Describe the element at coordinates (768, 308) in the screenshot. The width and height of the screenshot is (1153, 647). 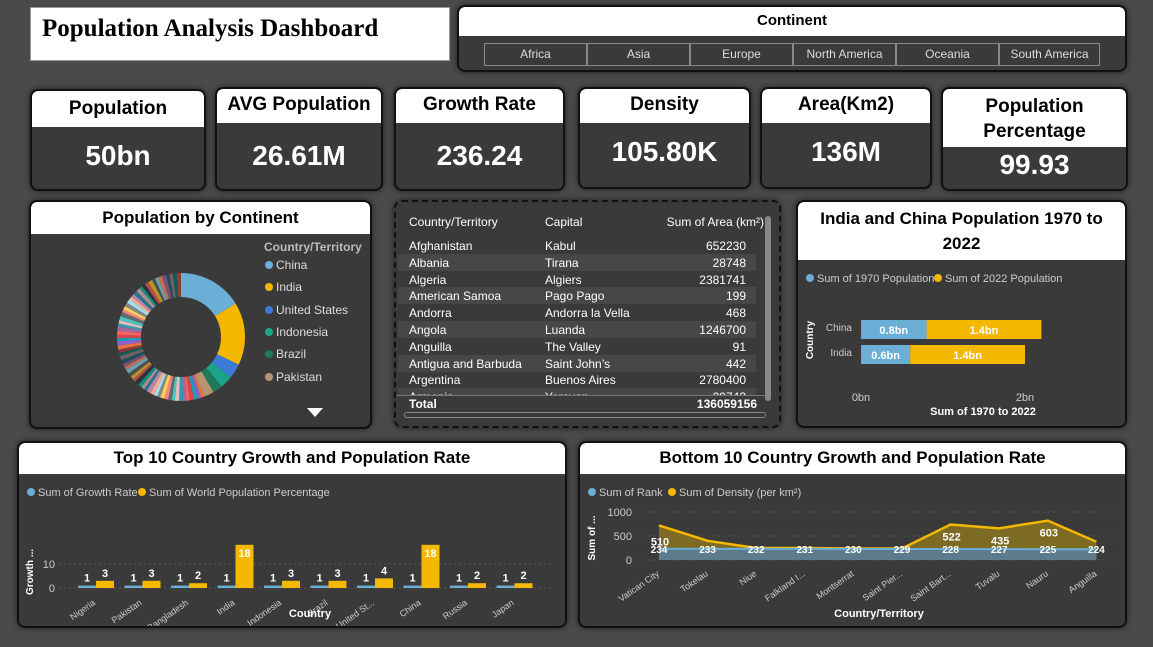
I see `vertical-scrollbar` at that location.